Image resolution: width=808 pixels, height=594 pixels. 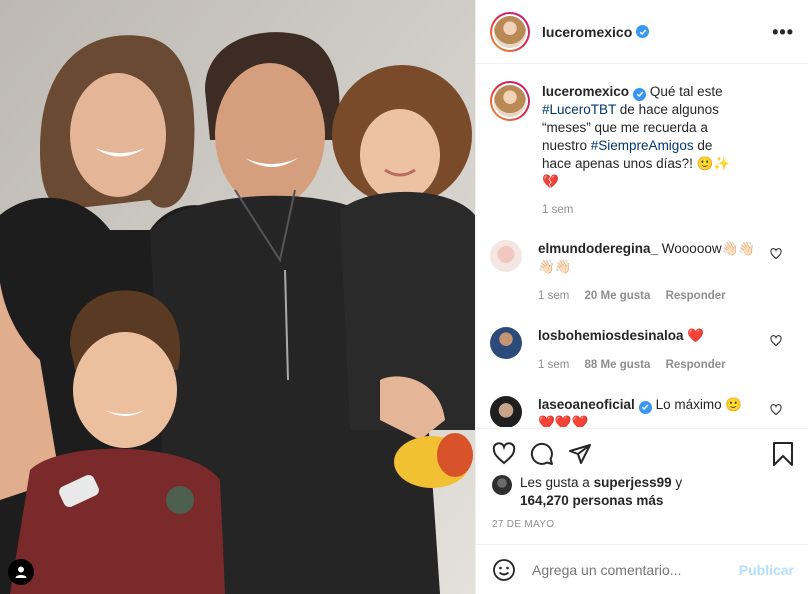 What do you see at coordinates (504, 570) in the screenshot?
I see `emoji-icon` at bounding box center [504, 570].